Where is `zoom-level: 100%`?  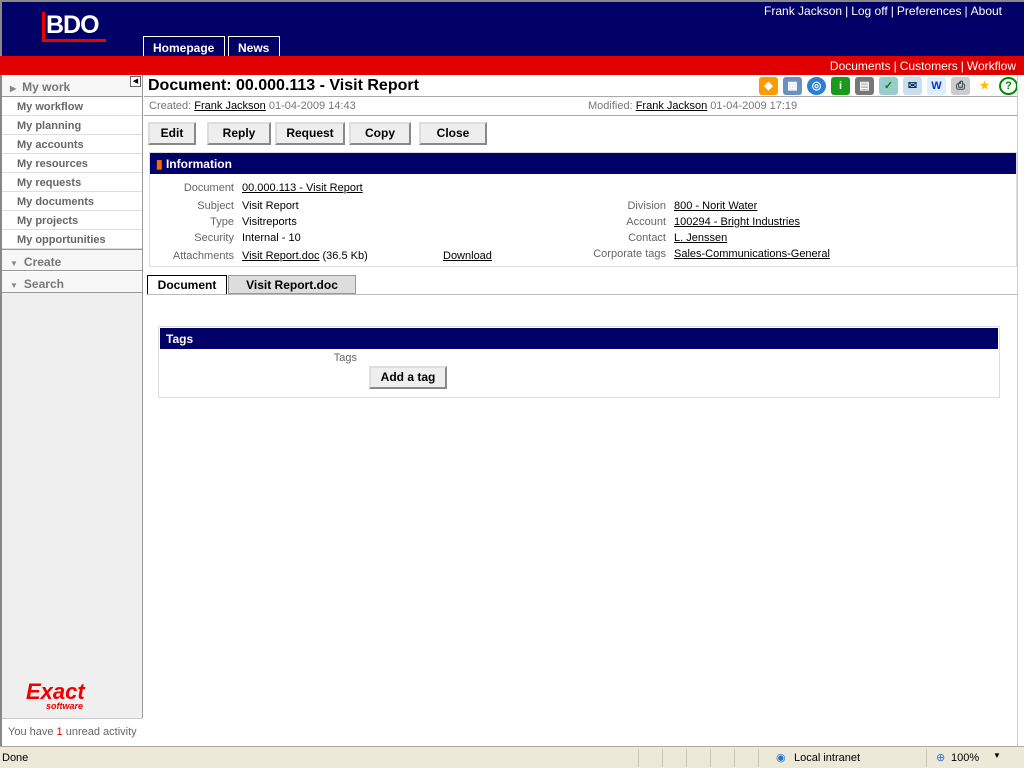 zoom-level: 100% is located at coordinates (965, 758).